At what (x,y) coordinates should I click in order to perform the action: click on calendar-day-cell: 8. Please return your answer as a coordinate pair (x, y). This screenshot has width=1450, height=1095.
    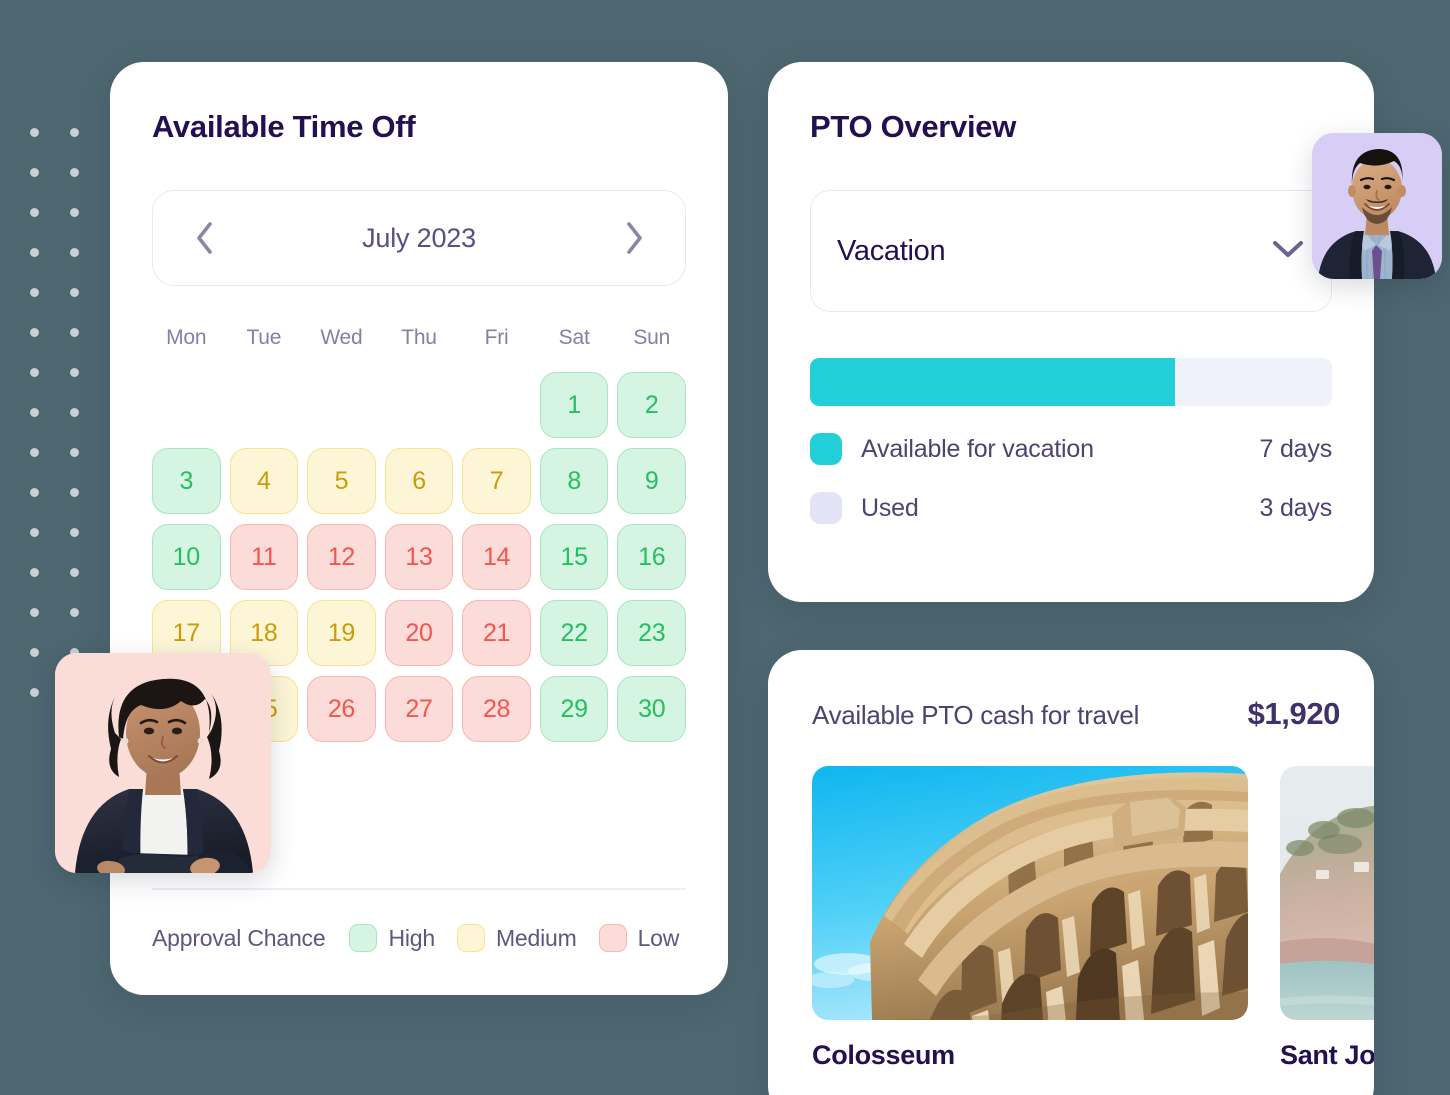
    Looking at the image, I should click on (574, 481).